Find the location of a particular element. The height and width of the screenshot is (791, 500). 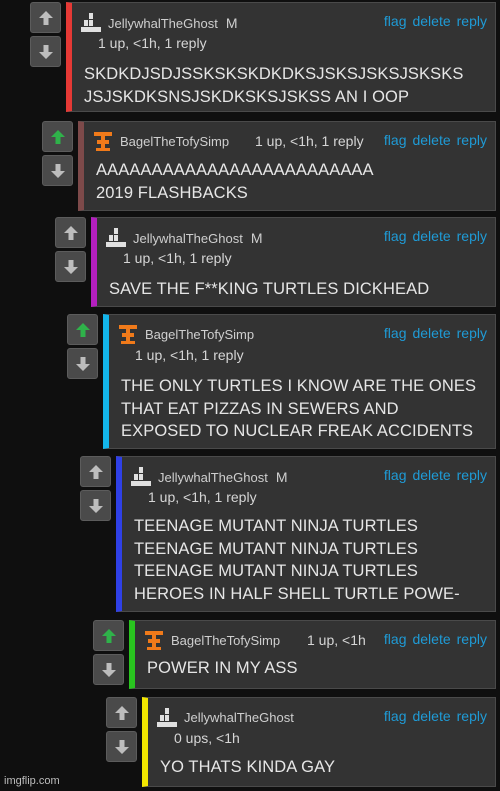

comment-line: YO THATS KINDA GAY is located at coordinates (248, 767).